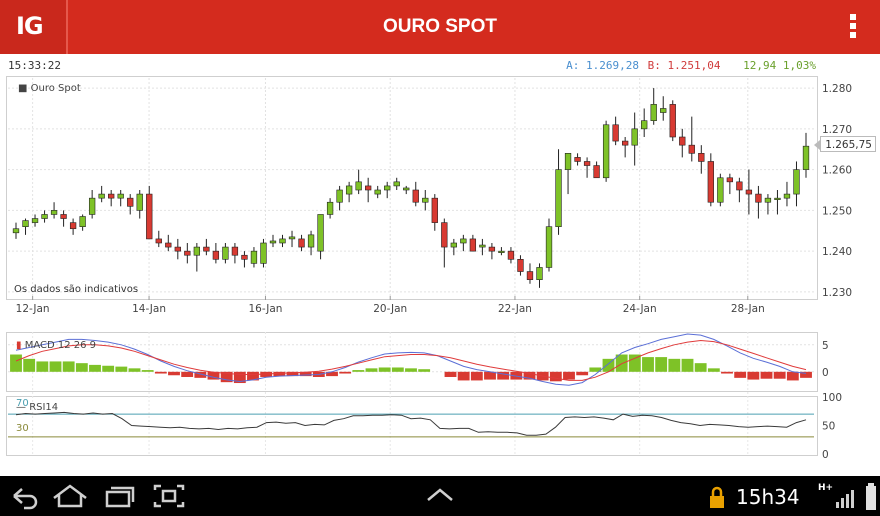  What do you see at coordinates (825, 455) in the screenshot?
I see `rsi-tick-label: 0` at bounding box center [825, 455].